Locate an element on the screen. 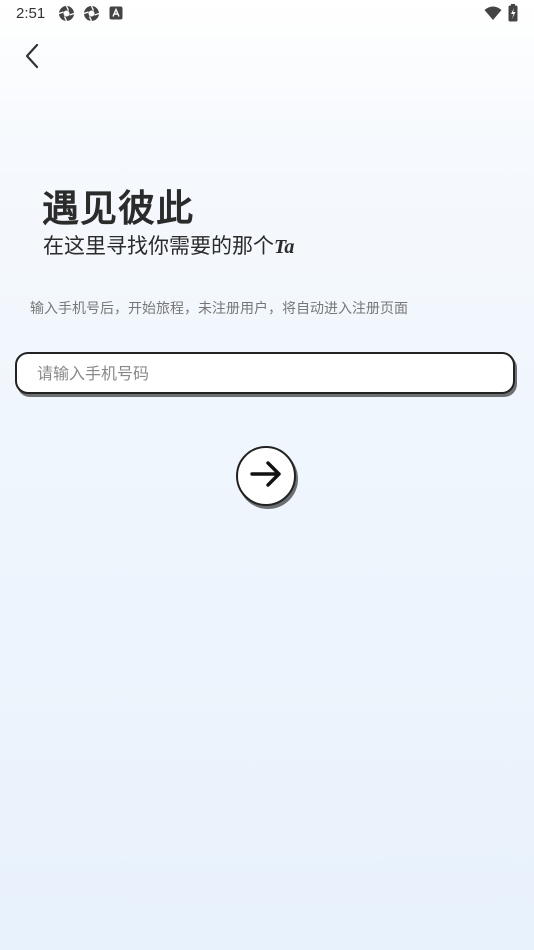 This screenshot has width=534, height=950. a-box-icon is located at coordinates (117, 14).